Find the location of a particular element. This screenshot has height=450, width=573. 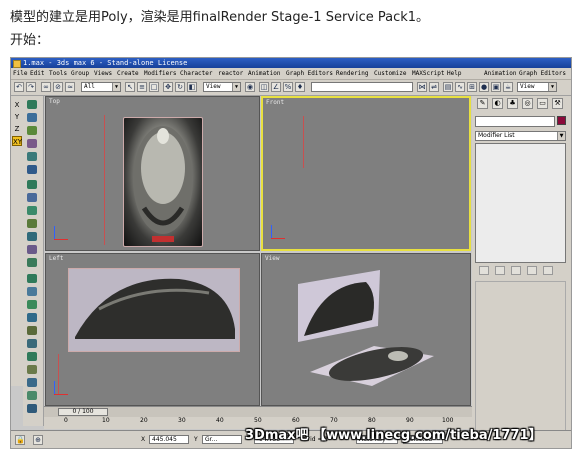

link-icon: ∞ is located at coordinates (46, 87).